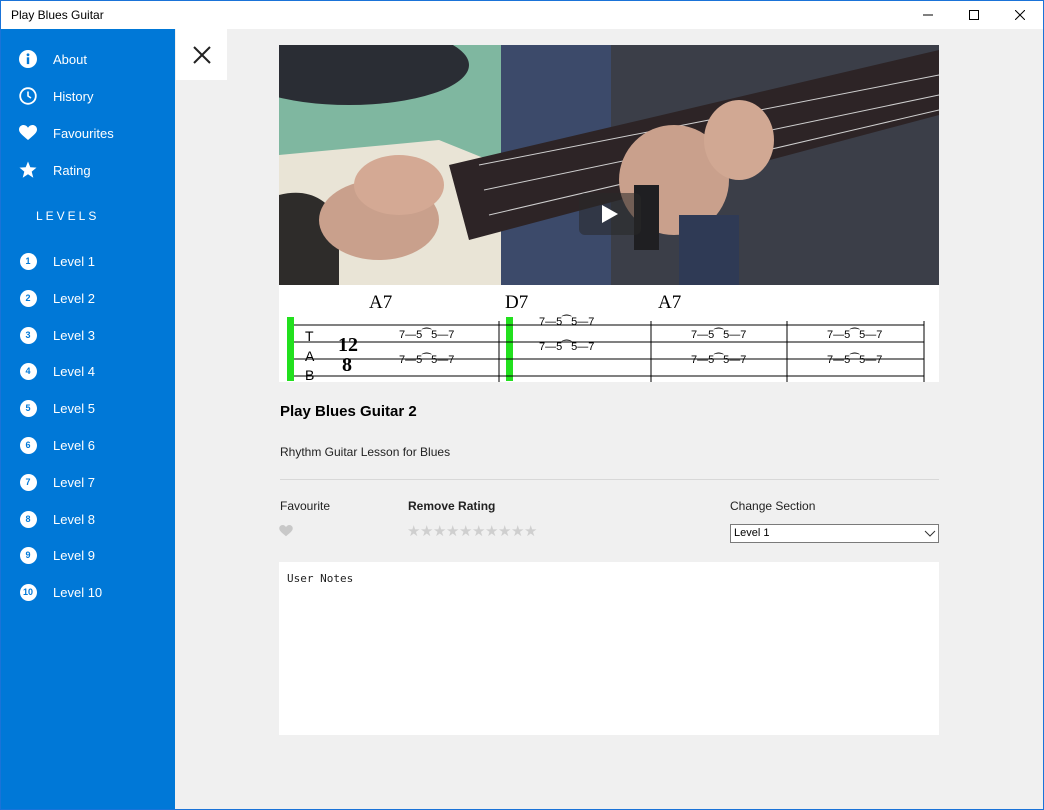  I want to click on favourite-toggle, so click(286, 533).